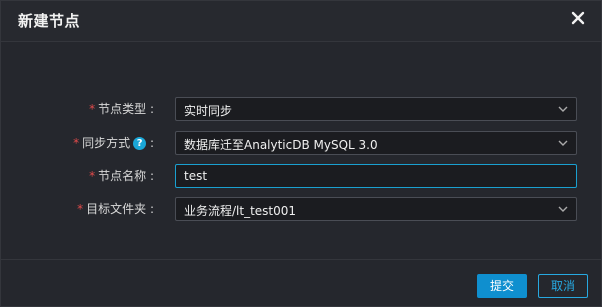 Image resolution: width=602 pixels, height=307 pixels. I want to click on dialog-title: 新建节点, so click(49, 21).